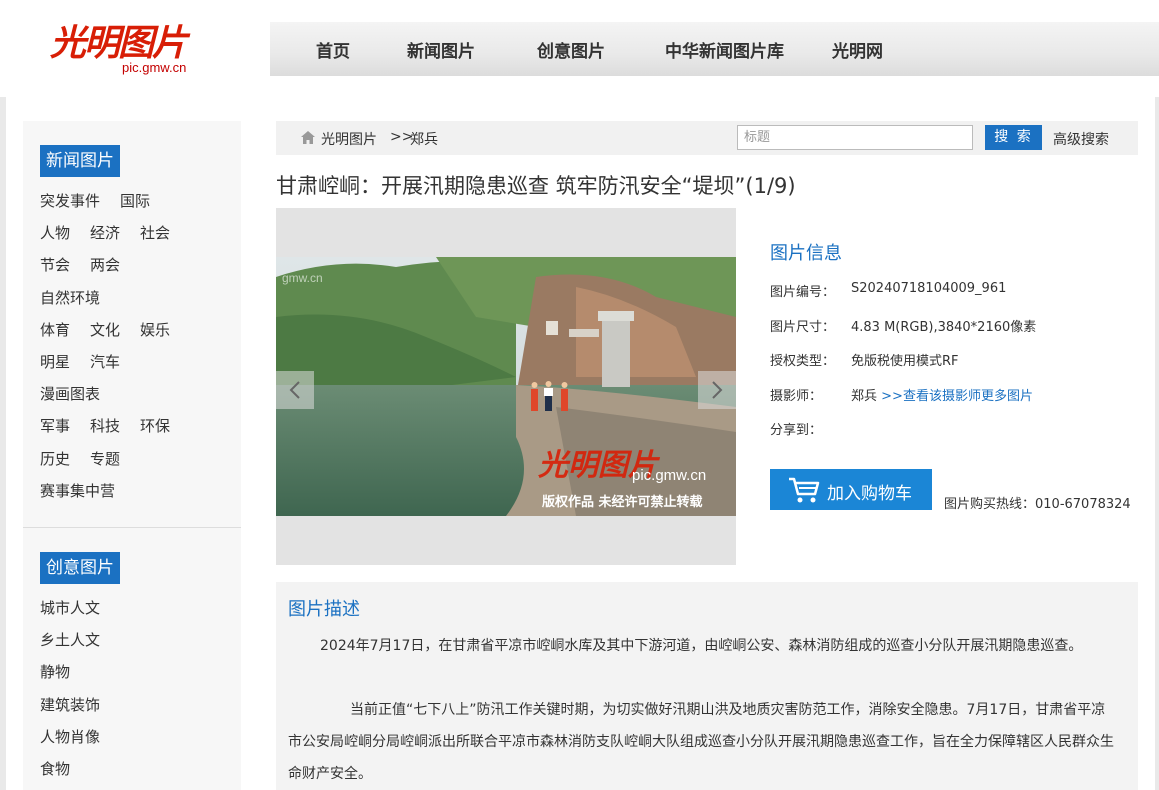 This screenshot has width=1159, height=790. I want to click on sidebar-news-row: 体育 文化 娱乐, so click(115, 330).